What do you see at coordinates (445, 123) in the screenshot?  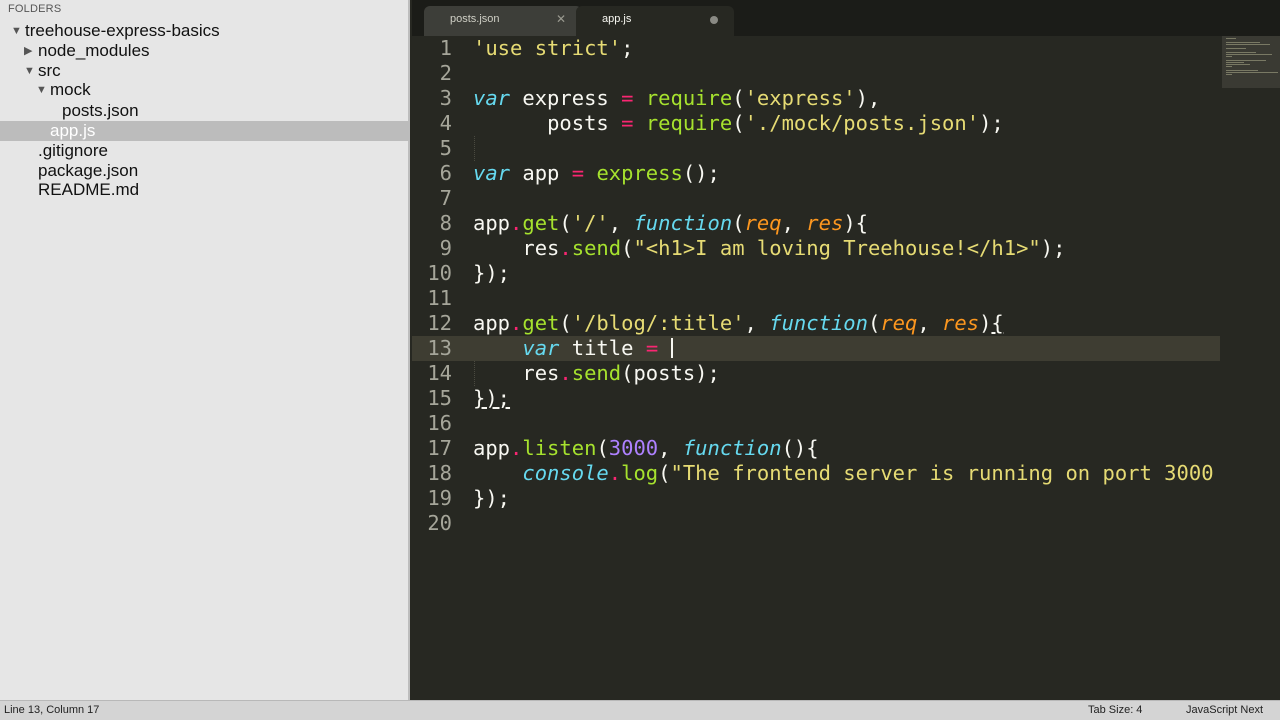 I see `line-number: 4` at bounding box center [445, 123].